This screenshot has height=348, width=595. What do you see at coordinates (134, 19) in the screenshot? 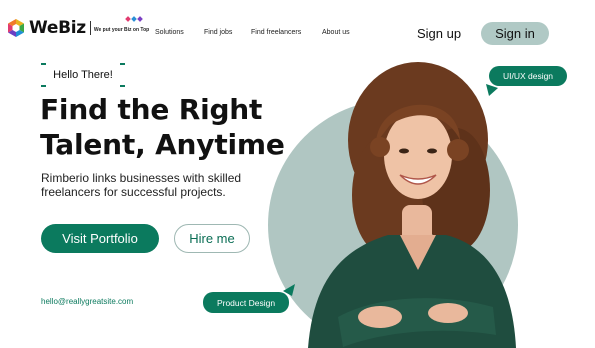
I see `brand-dots` at bounding box center [134, 19].